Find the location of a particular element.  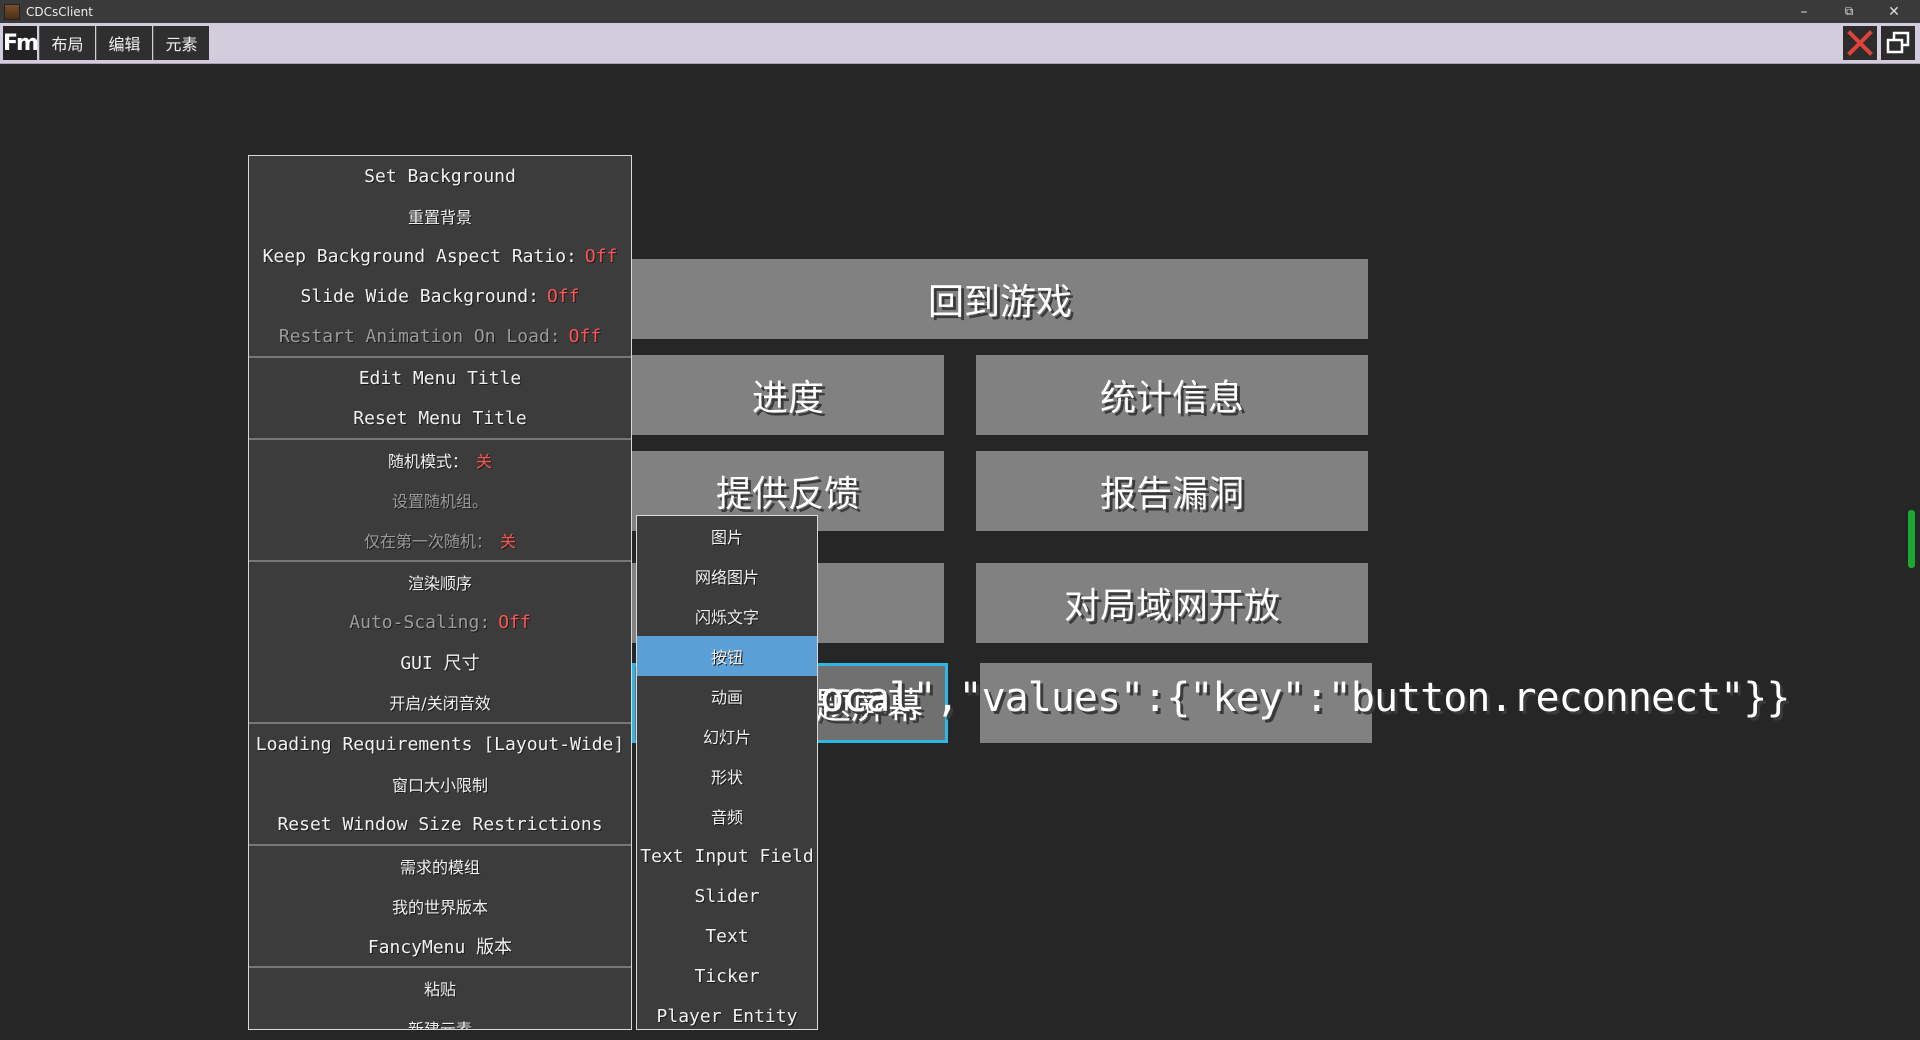

element-menu-item-6: 形状 is located at coordinates (727, 776).